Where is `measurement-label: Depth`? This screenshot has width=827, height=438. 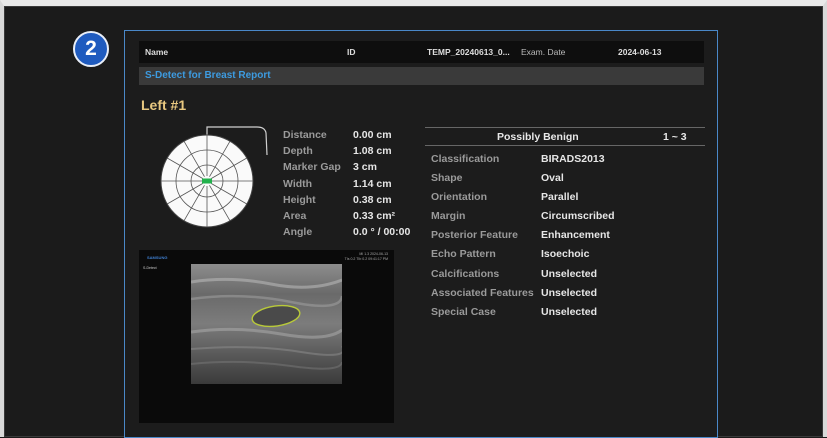 measurement-label: Depth is located at coordinates (298, 151).